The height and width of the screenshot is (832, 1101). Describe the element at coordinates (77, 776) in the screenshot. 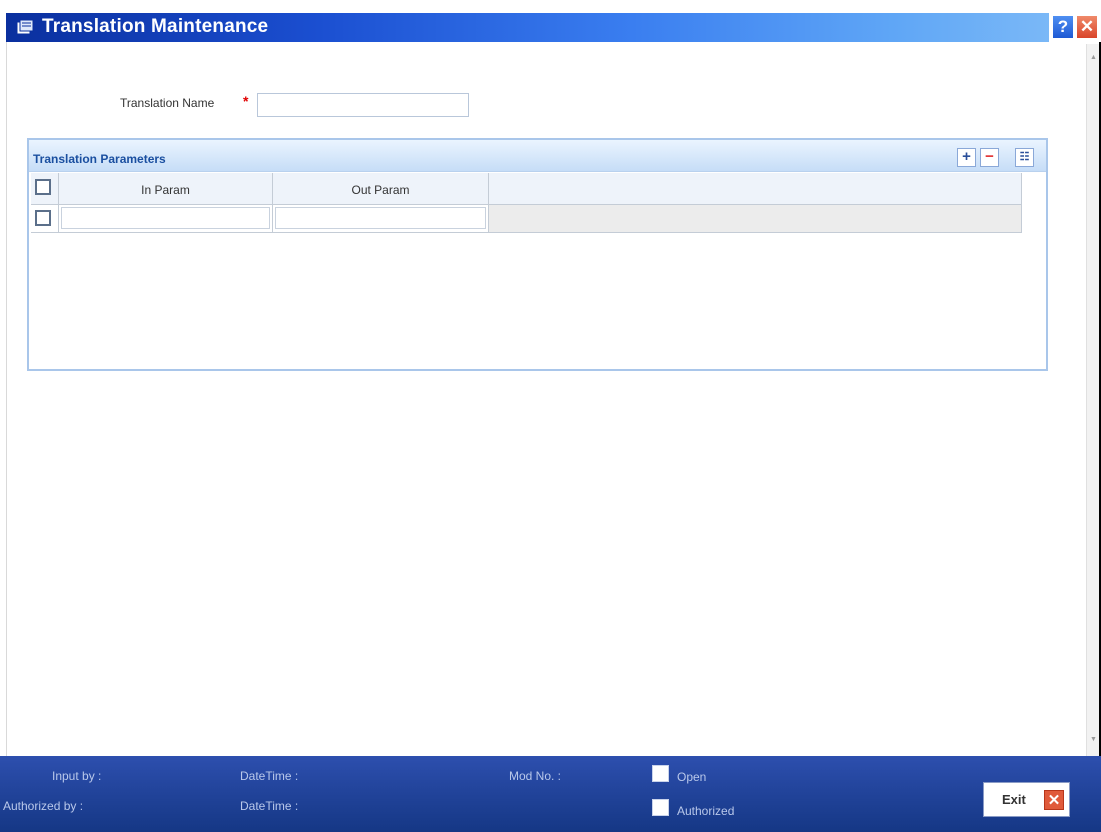

I see `input-by-label: Input by :` at that location.